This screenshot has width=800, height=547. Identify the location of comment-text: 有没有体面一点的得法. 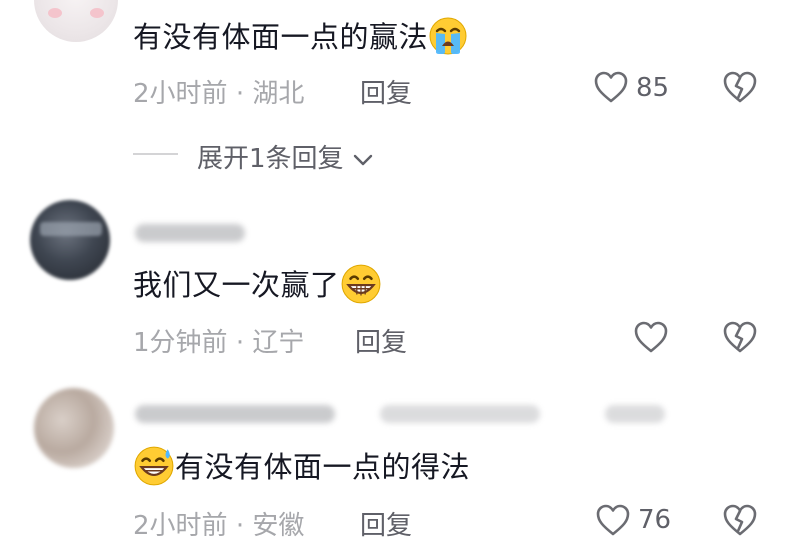
(301, 469).